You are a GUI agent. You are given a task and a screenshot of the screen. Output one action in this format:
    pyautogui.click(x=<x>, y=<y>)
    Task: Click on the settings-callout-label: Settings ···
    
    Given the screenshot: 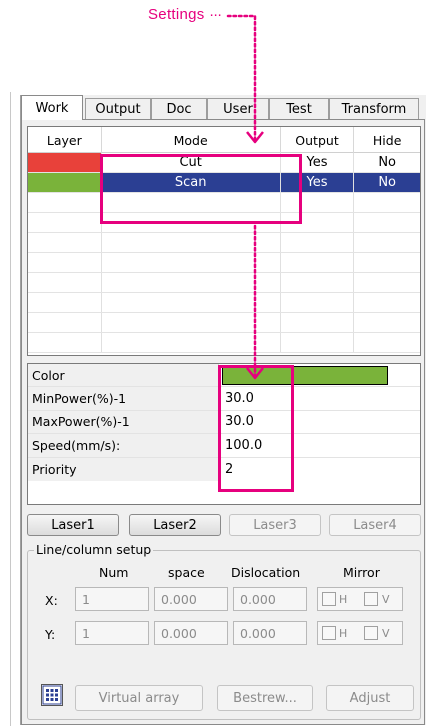 What is the action you would take?
    pyautogui.click(x=185, y=14)
    